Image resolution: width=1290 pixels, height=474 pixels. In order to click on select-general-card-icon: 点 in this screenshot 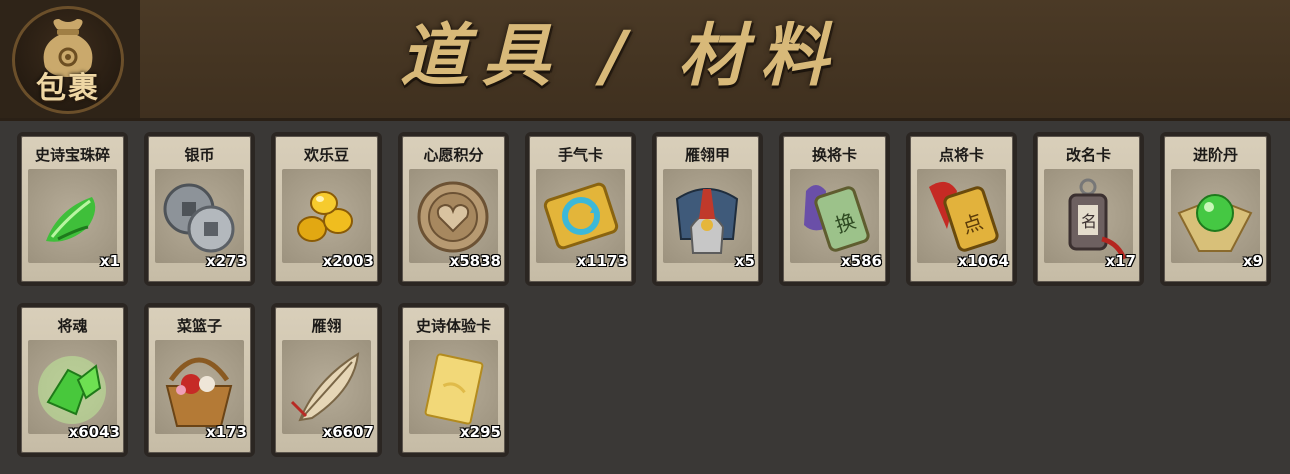, I will do `click(964, 216)`.